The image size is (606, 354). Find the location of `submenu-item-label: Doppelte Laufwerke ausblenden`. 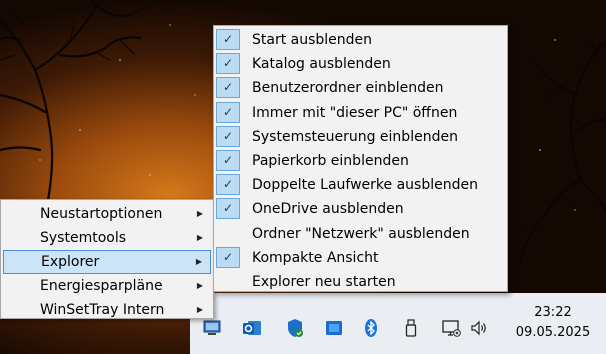

submenu-item-label: Doppelte Laufwerke ausblenden is located at coordinates (365, 185).